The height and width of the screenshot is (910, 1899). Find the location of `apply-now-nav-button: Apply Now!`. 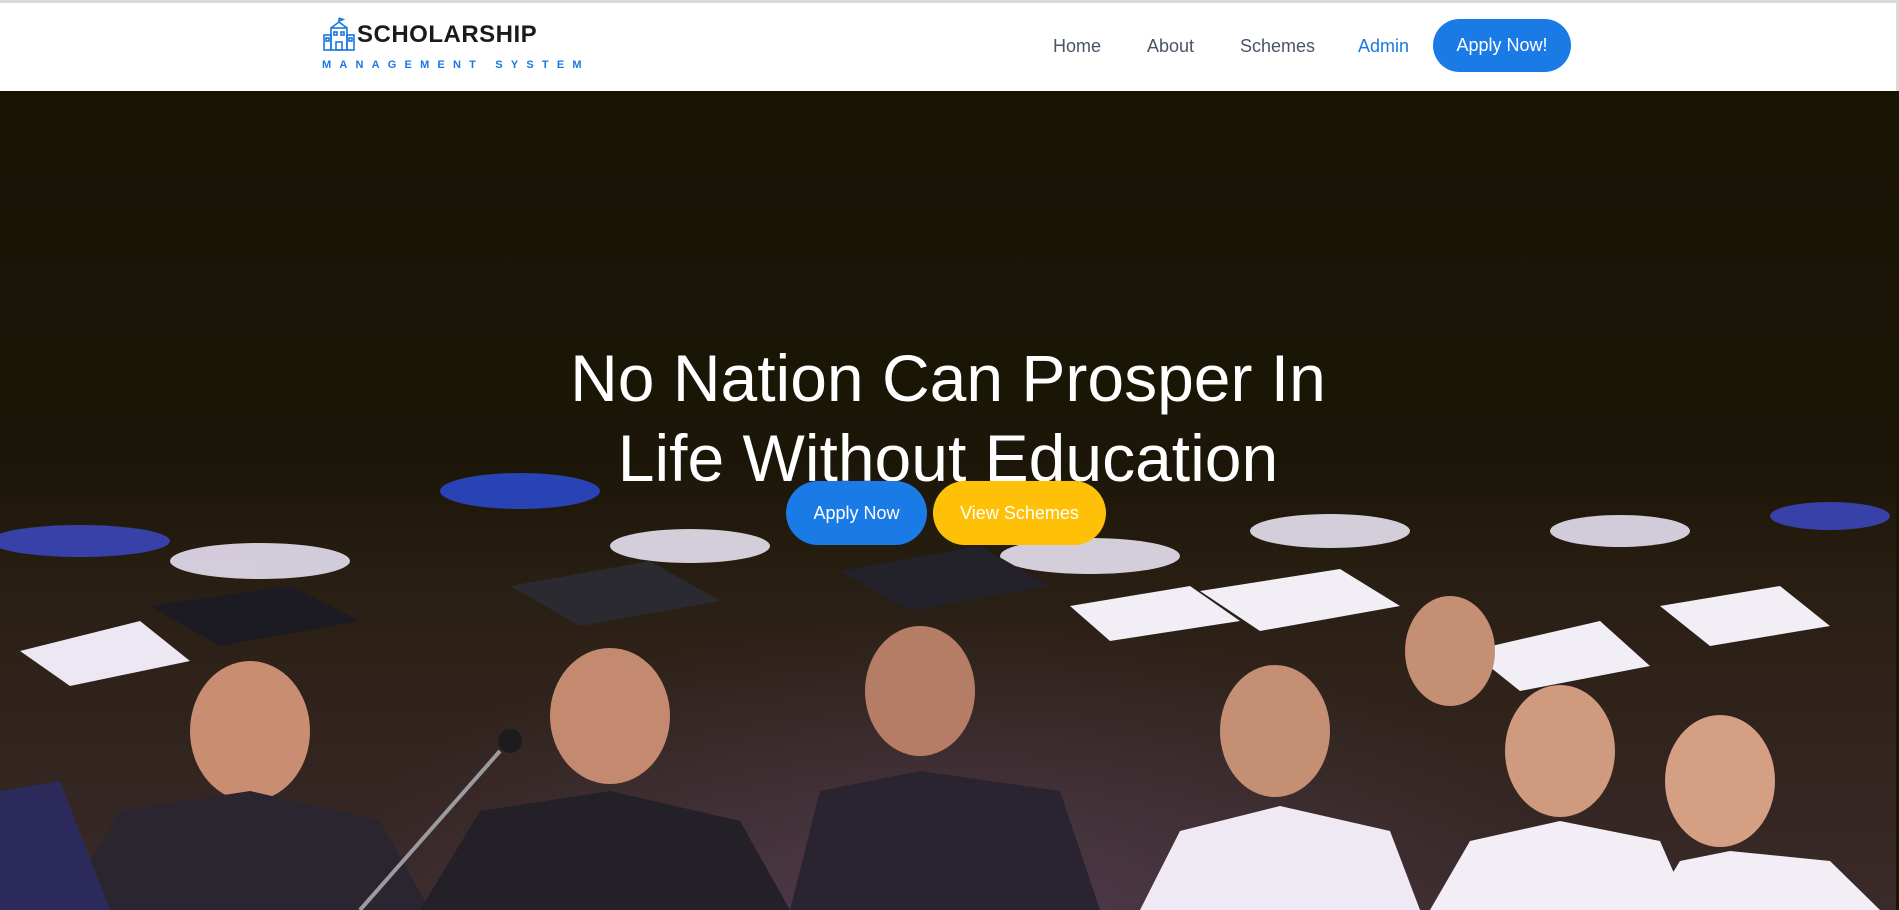

apply-now-nav-button: Apply Now! is located at coordinates (1502, 45).